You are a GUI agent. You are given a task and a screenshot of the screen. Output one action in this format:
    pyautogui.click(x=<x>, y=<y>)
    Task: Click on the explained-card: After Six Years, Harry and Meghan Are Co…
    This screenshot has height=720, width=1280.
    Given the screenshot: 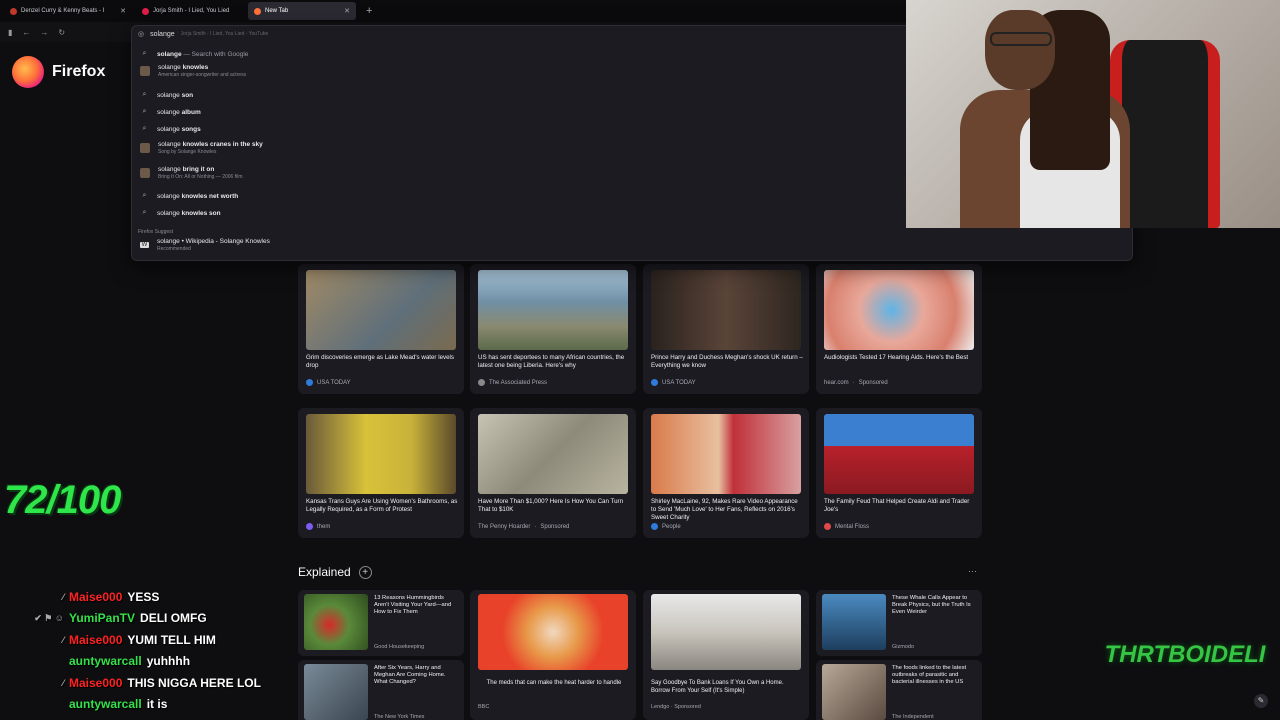 What is the action you would take?
    pyautogui.click(x=381, y=690)
    